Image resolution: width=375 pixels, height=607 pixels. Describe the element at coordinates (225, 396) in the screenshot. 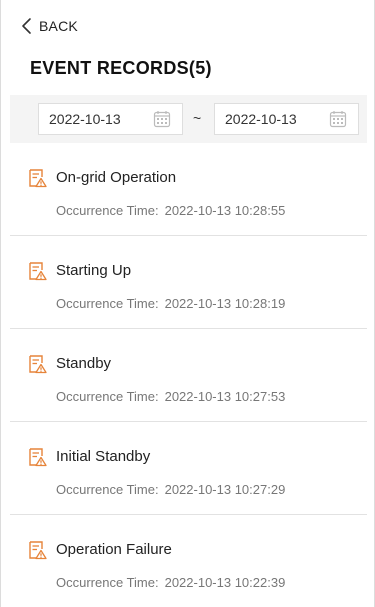

I see `occurrence-time: 2022-10-13 10:27:53` at that location.